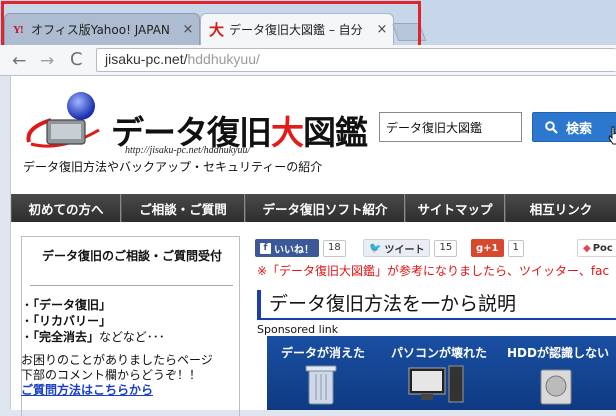  Describe the element at coordinates (76, 59) in the screenshot. I see `reload-icon: C` at that location.